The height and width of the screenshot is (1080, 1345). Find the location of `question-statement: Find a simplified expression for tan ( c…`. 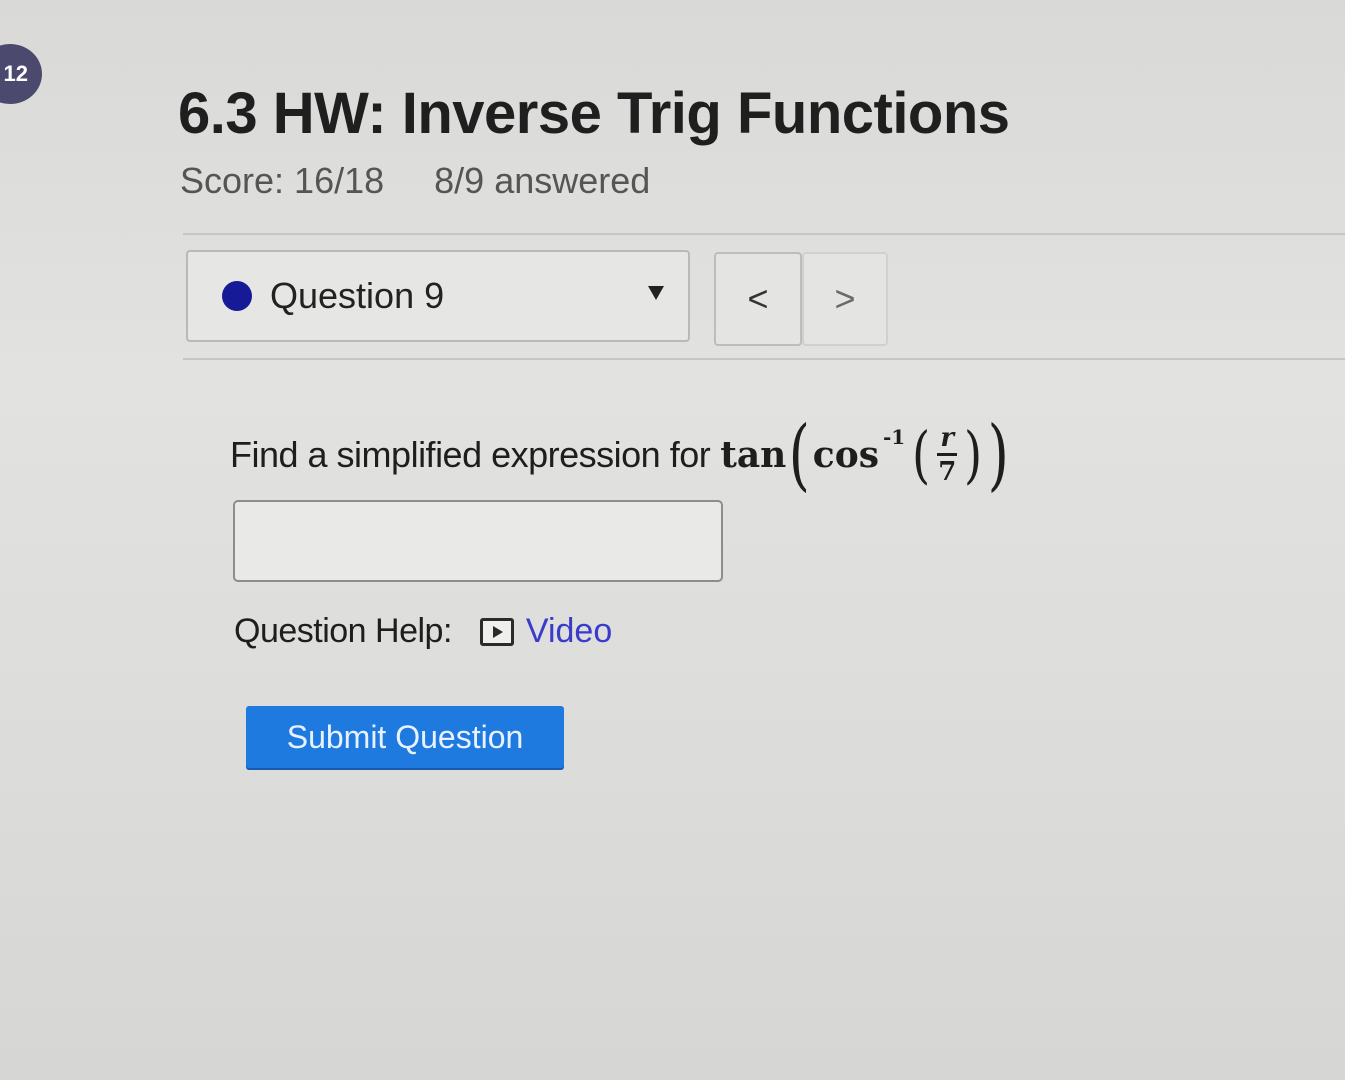

question-statement: Find a simplified expression for tan ( c… is located at coordinates (621, 455).